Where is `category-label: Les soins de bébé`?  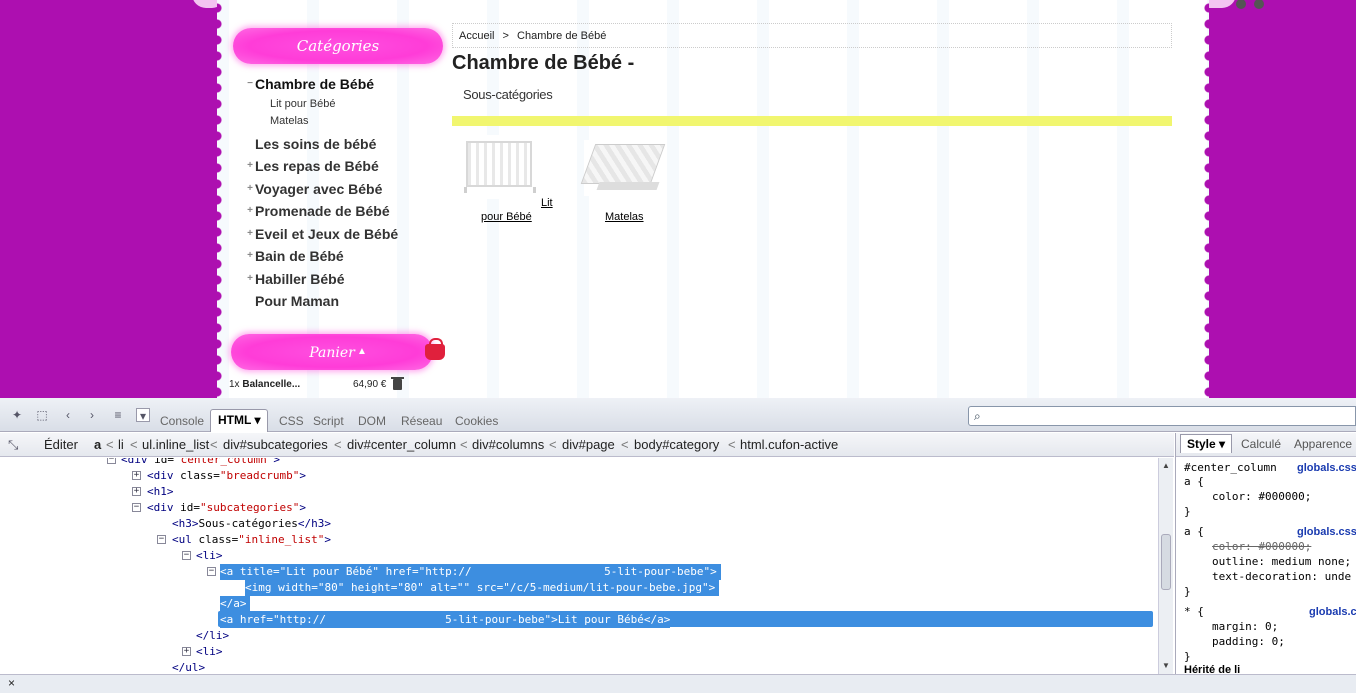
category-label: Les soins de bébé is located at coordinates (315, 144).